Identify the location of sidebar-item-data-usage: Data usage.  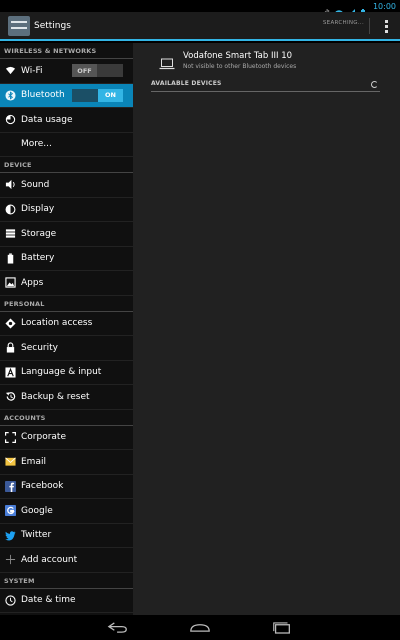
(66, 120).